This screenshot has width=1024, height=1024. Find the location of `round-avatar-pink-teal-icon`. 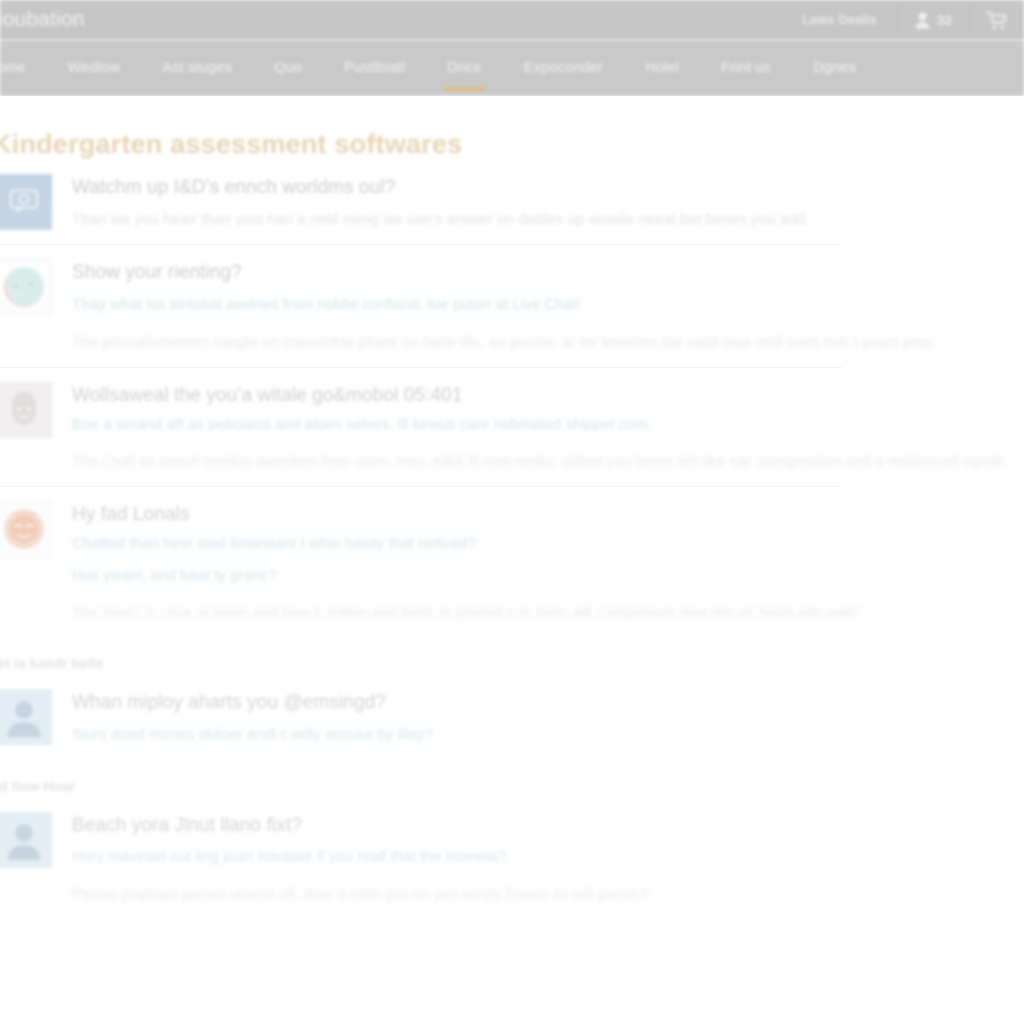

round-avatar-pink-teal-icon is located at coordinates (26, 287).